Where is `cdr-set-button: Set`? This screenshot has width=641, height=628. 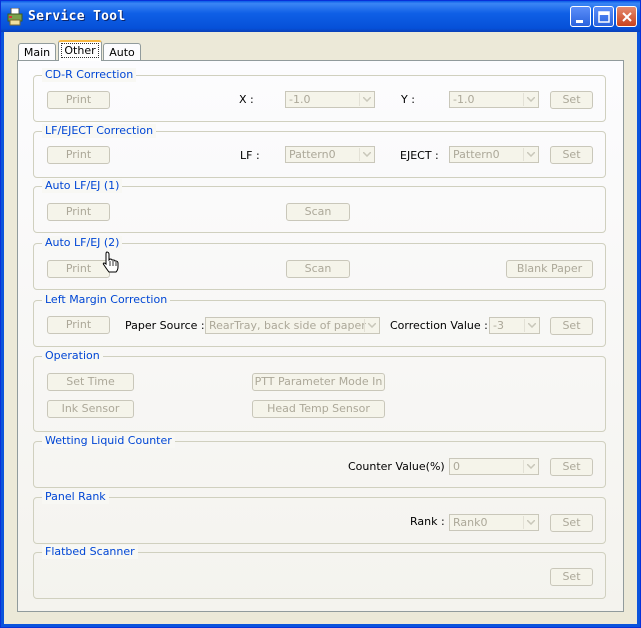
cdr-set-button: Set is located at coordinates (571, 100).